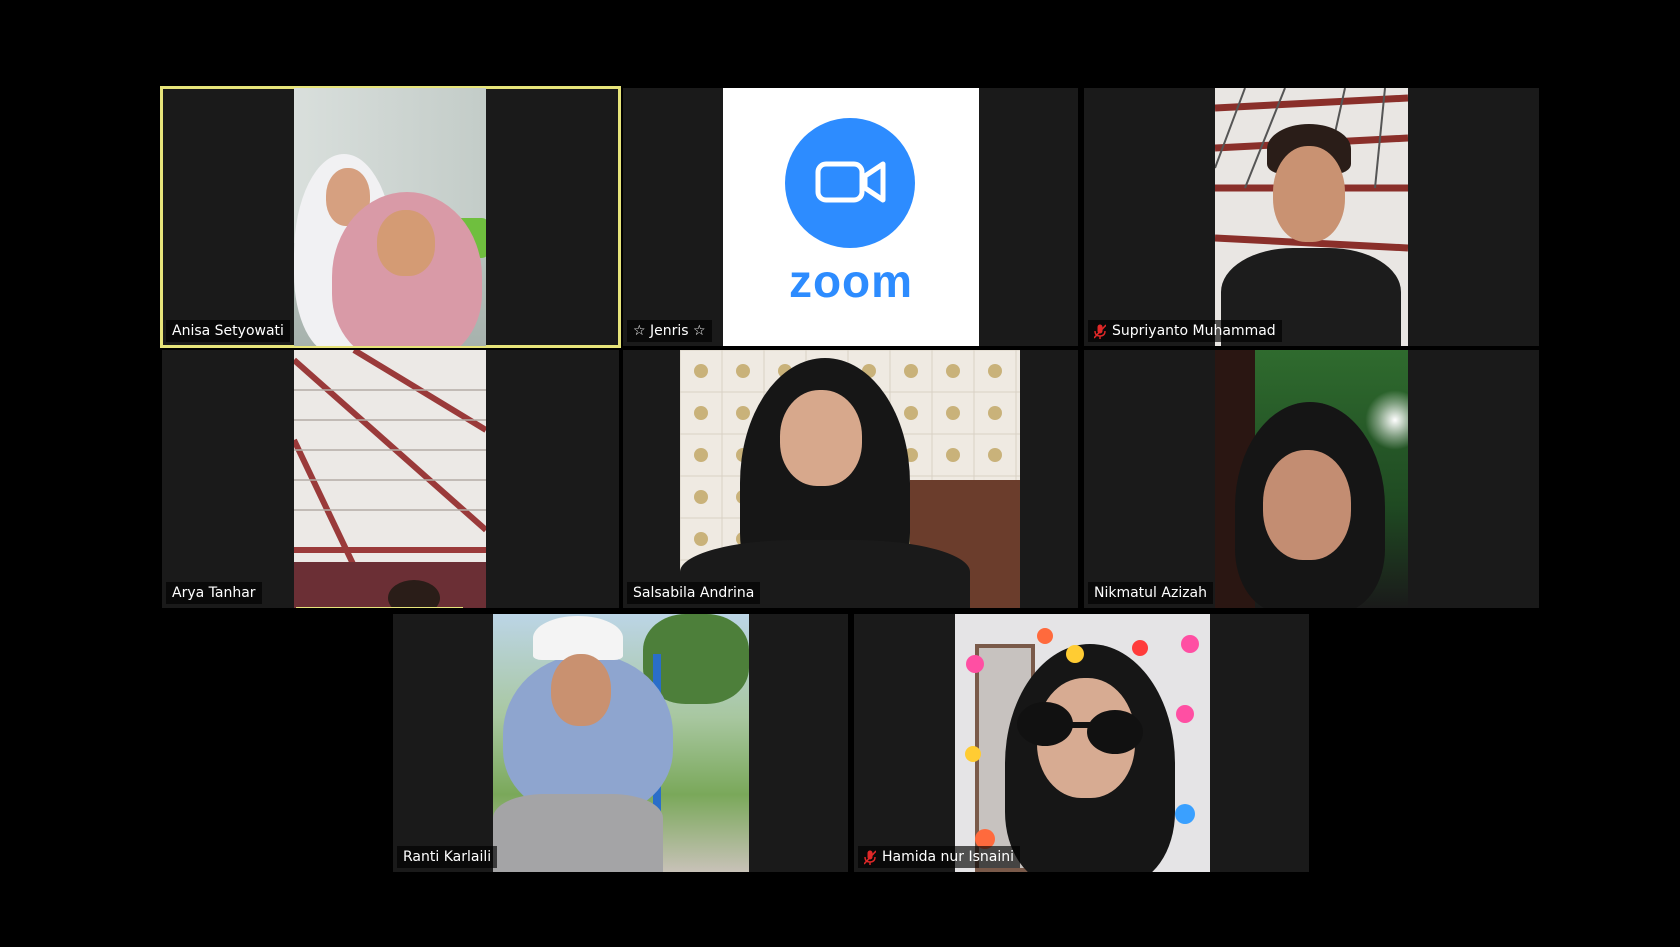 The image size is (1680, 947). I want to click on participant-name-tag: Nikmatul Azizah, so click(1151, 593).